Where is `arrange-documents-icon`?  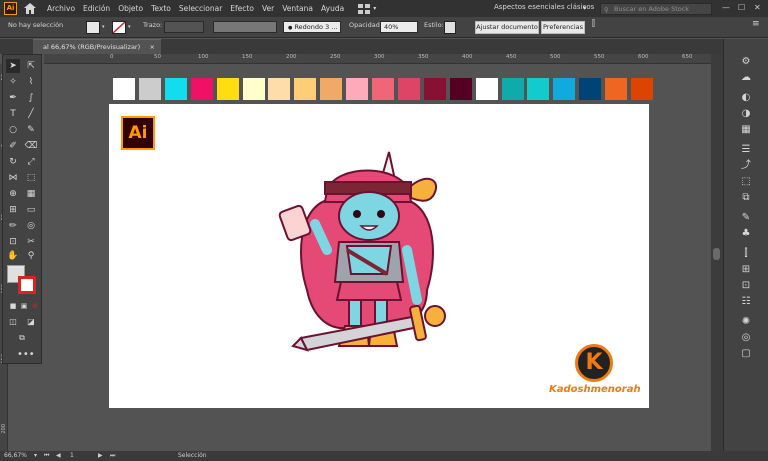
arrange-documents-icon is located at coordinates (364, 8).